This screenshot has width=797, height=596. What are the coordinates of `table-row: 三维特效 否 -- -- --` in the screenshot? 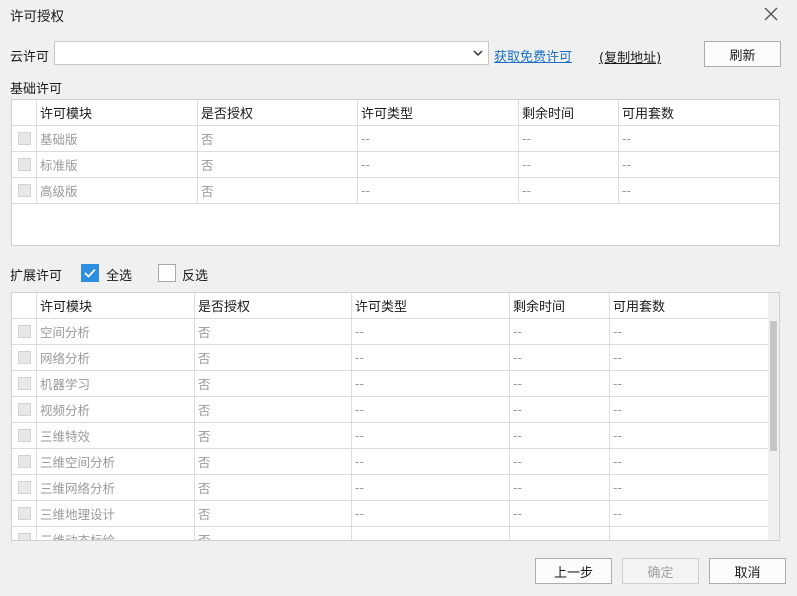 It's located at (391, 436).